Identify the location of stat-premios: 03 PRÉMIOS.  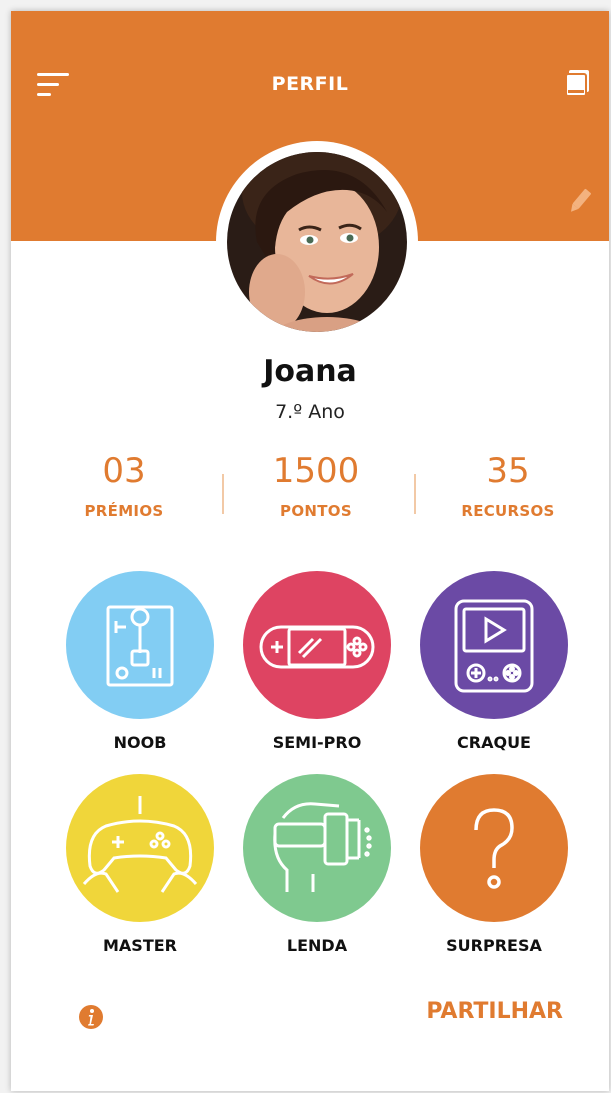
(124, 485).